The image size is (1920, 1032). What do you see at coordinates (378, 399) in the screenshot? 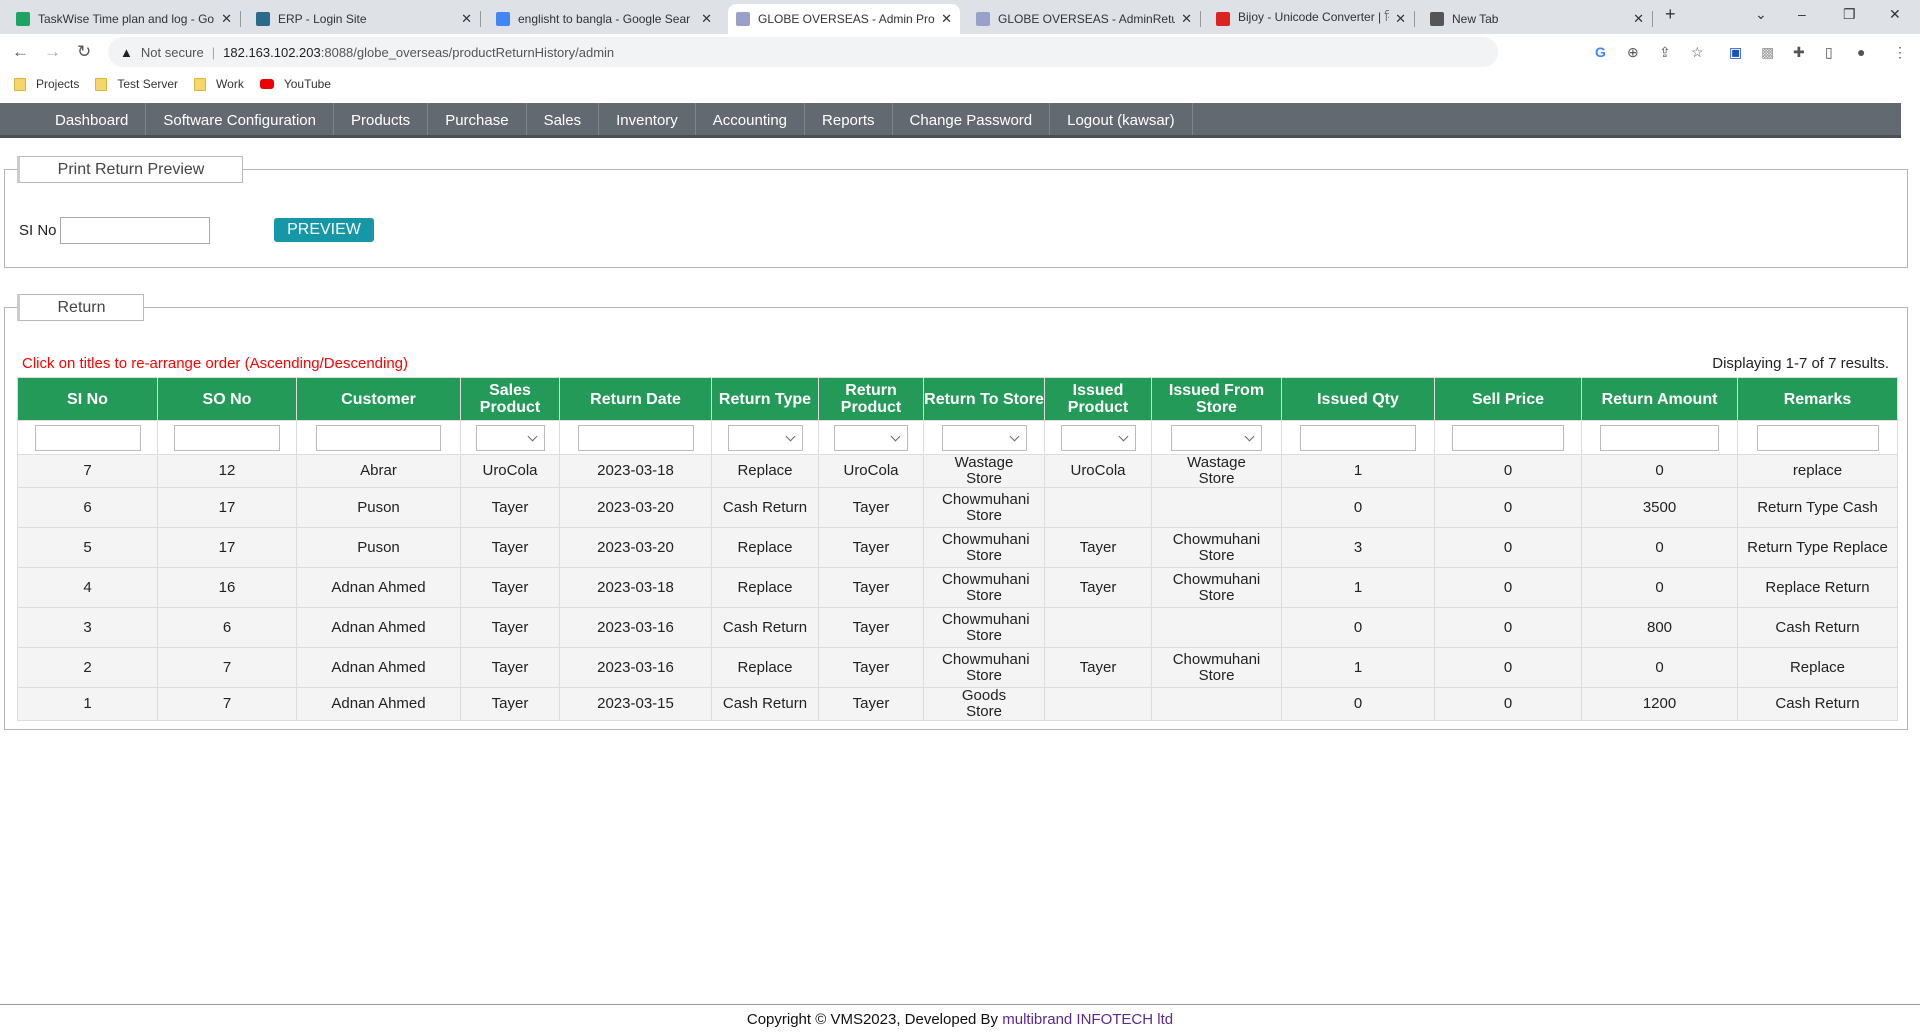
I see `column-header-customer: Customer` at bounding box center [378, 399].